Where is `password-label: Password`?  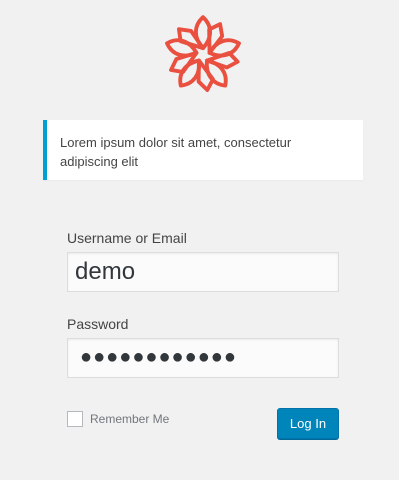 password-label: Password is located at coordinates (98, 324).